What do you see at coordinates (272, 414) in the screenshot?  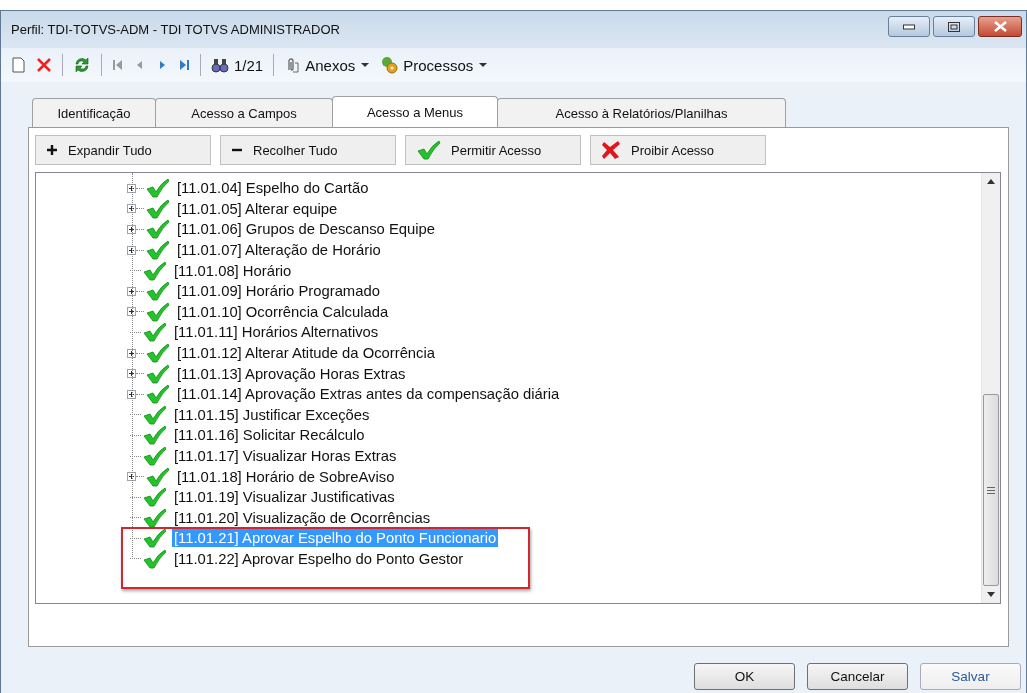 I see `tree-item: [11.01.15] Justificar Exceções` at bounding box center [272, 414].